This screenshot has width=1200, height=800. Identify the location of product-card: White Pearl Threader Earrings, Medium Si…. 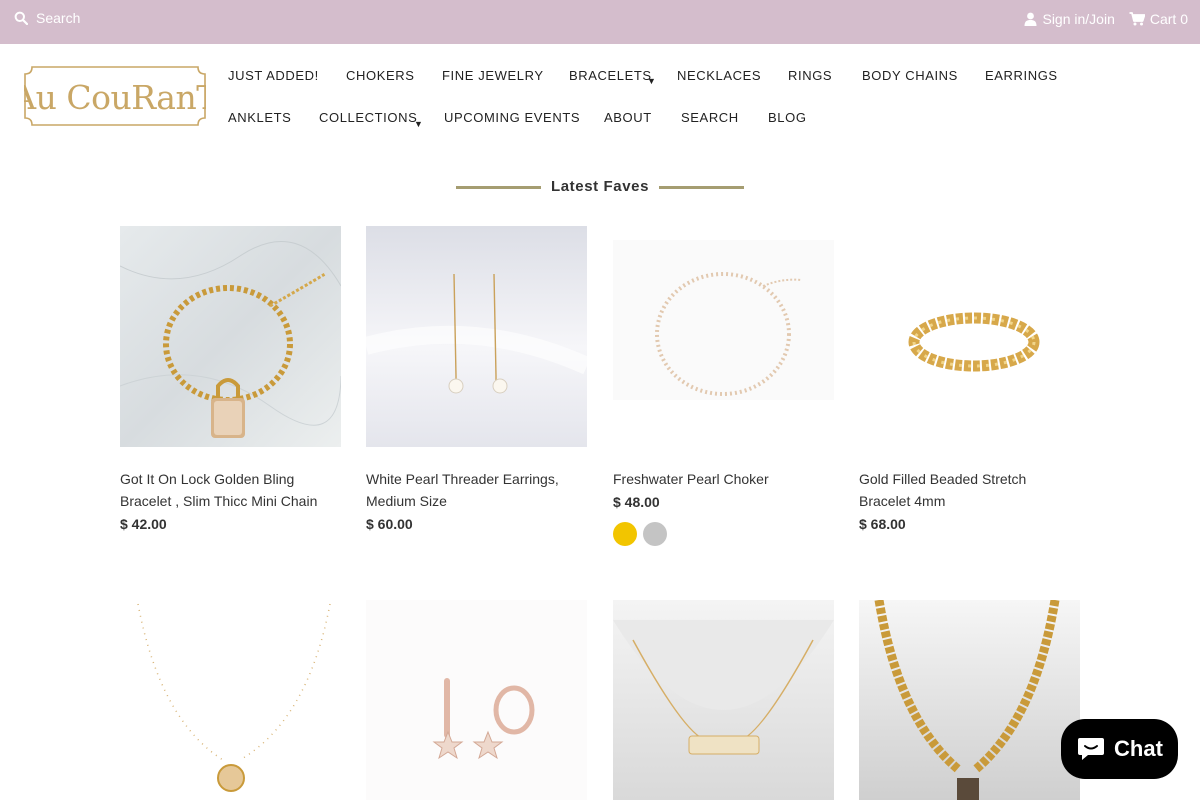
(476, 379).